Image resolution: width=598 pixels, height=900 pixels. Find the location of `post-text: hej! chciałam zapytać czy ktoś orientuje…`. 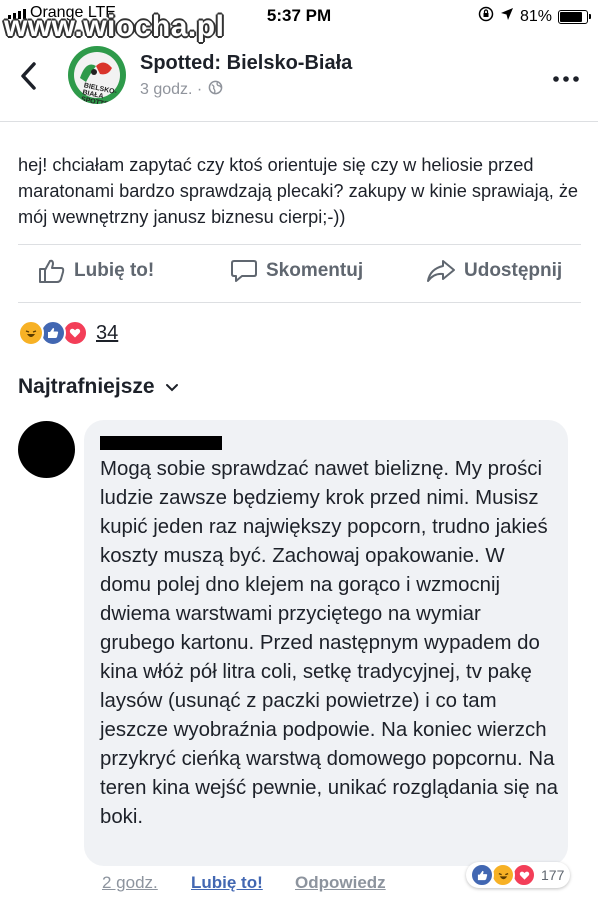

post-text: hej! chciałam zapytać czy ktoś orientuje… is located at coordinates (298, 191).